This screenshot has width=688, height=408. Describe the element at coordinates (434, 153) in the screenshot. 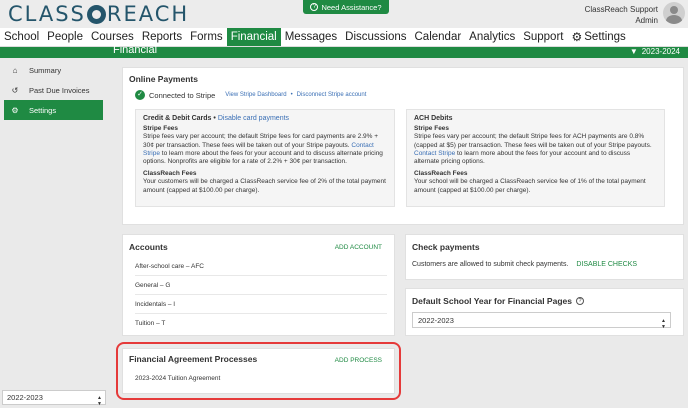

I see `contact-stripe-link: Contact Stripe` at that location.